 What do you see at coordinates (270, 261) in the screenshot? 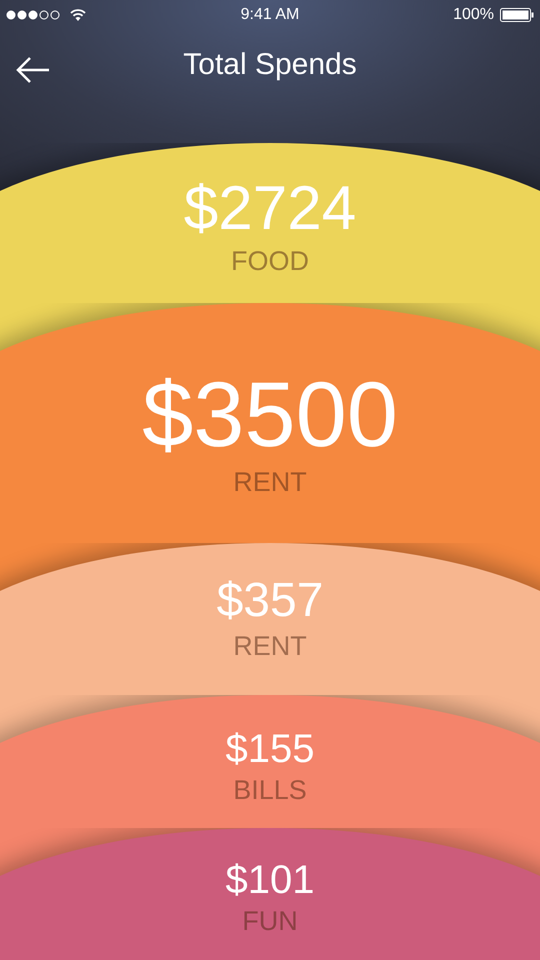
I see `category-label: FOOD` at bounding box center [270, 261].